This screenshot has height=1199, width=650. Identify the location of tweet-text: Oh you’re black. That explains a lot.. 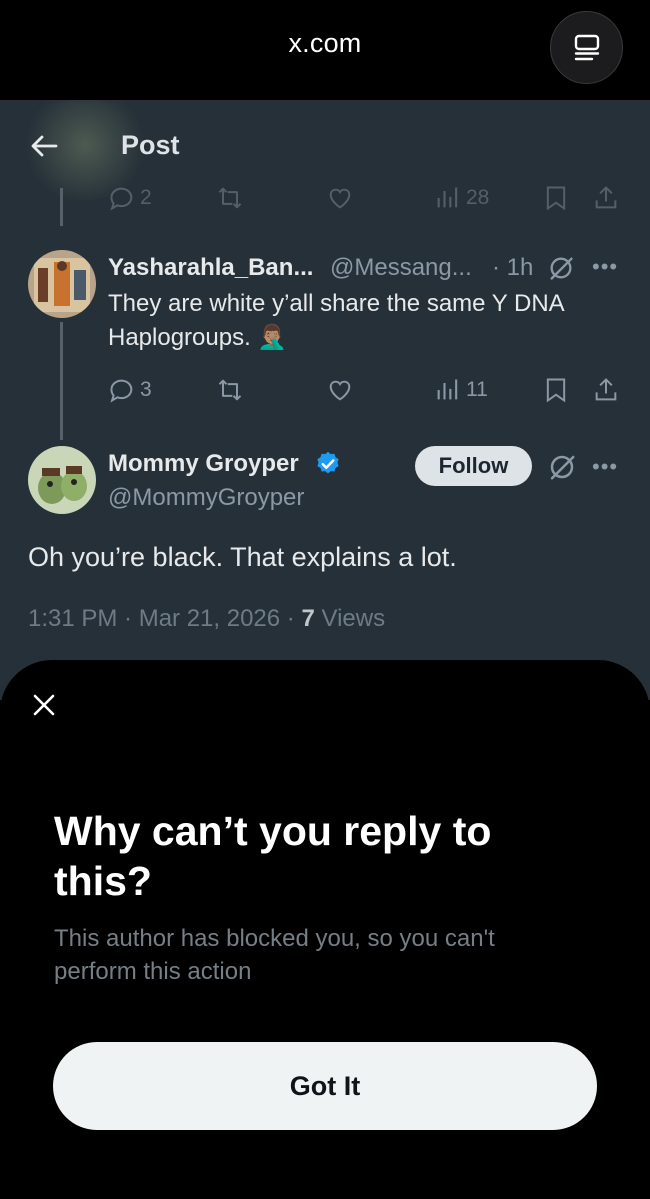
(242, 557).